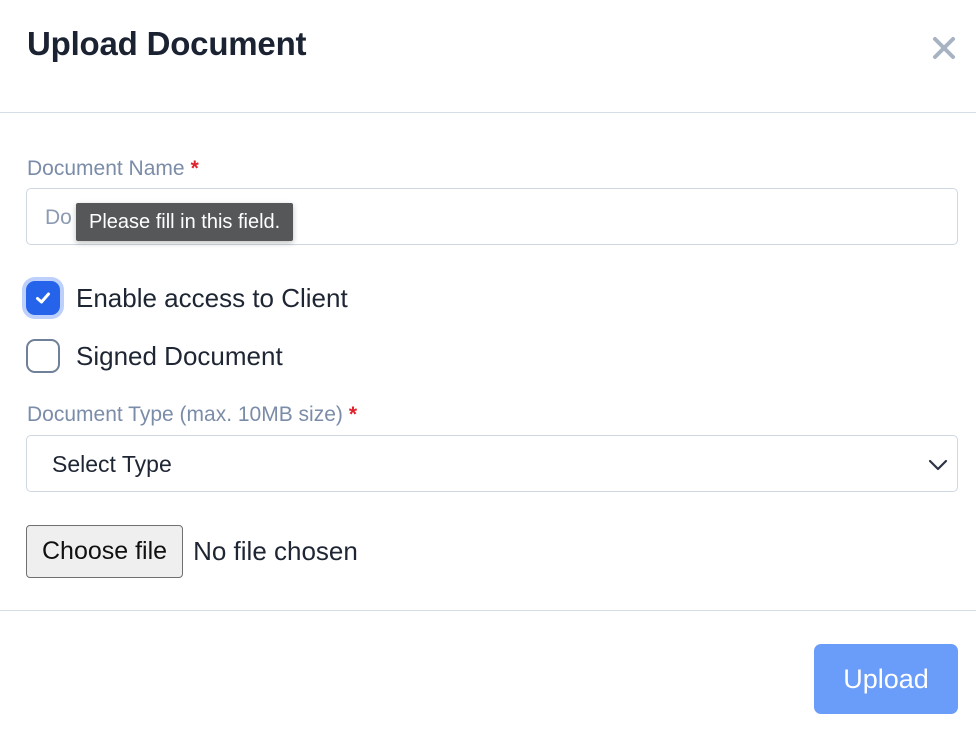 The image size is (976, 730). Describe the element at coordinates (106, 168) in the screenshot. I see `document-name-label-text: Document Name` at that location.